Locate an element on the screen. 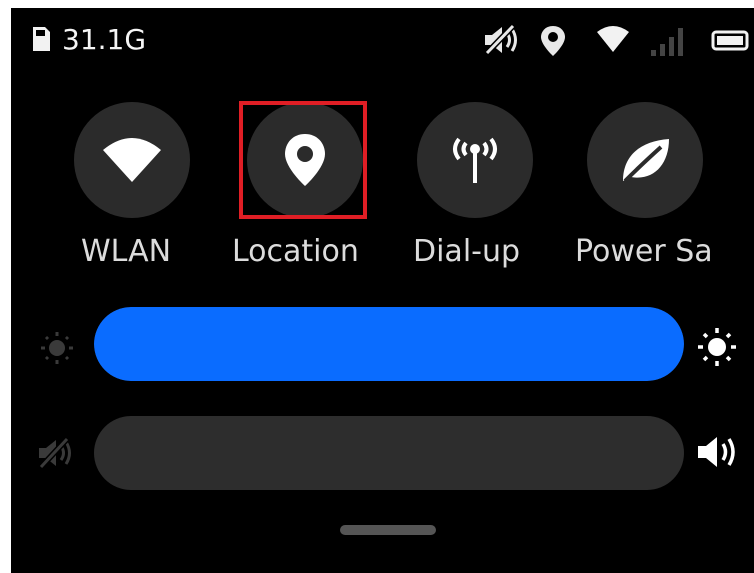  sd-card-icon is located at coordinates (41, 39).